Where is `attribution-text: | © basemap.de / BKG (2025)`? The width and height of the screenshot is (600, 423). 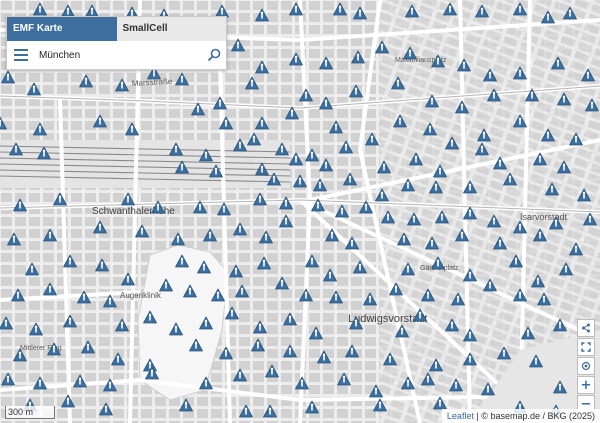
attribution-text: | © basemap.de / BKG (2025) is located at coordinates (535, 416).